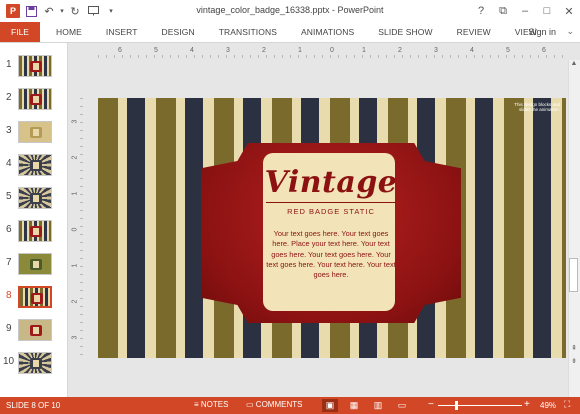 This screenshot has width=580, height=414. I want to click on comment-icon: ▭, so click(250, 404).